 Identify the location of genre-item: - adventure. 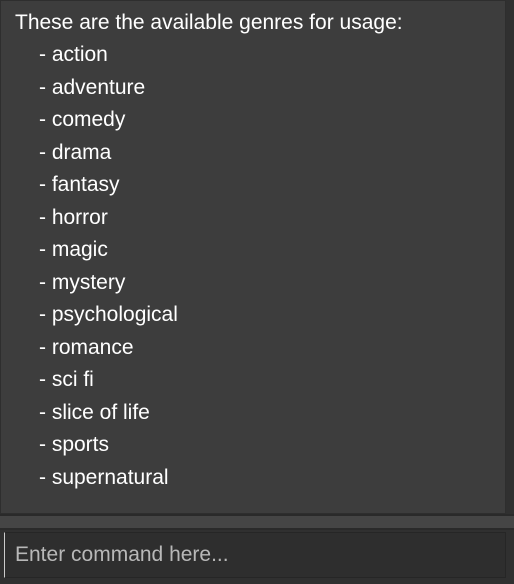
(92, 87).